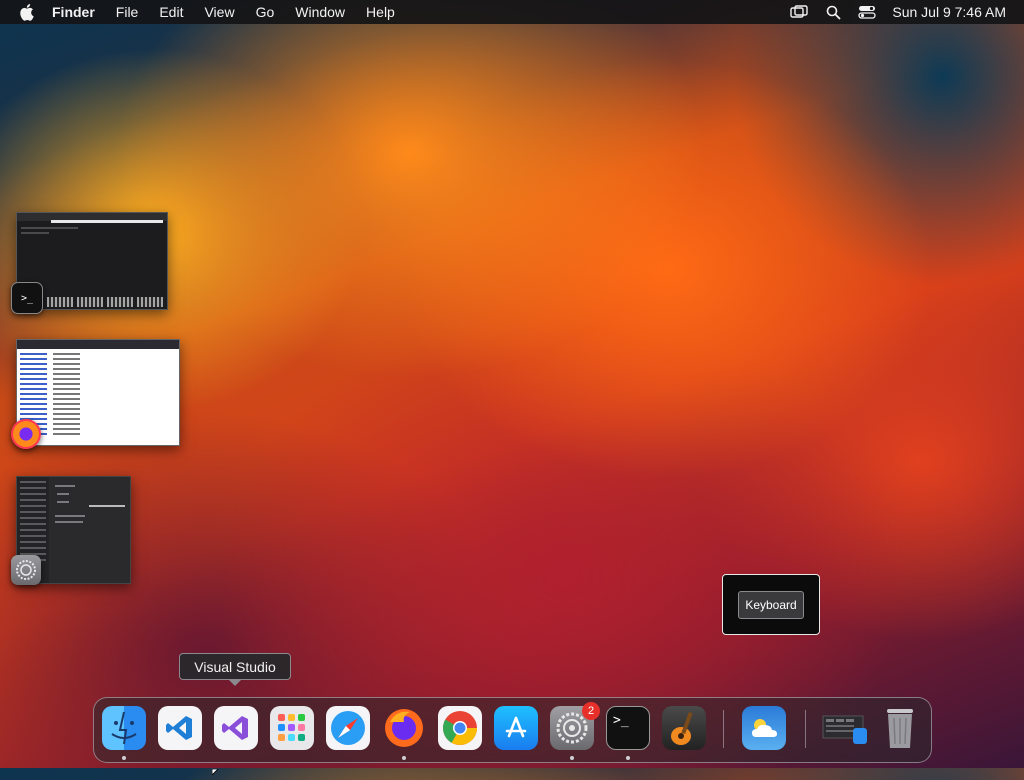 The width and height of the screenshot is (1024, 780). Describe the element at coordinates (833, 12) in the screenshot. I see `search-icon` at that location.